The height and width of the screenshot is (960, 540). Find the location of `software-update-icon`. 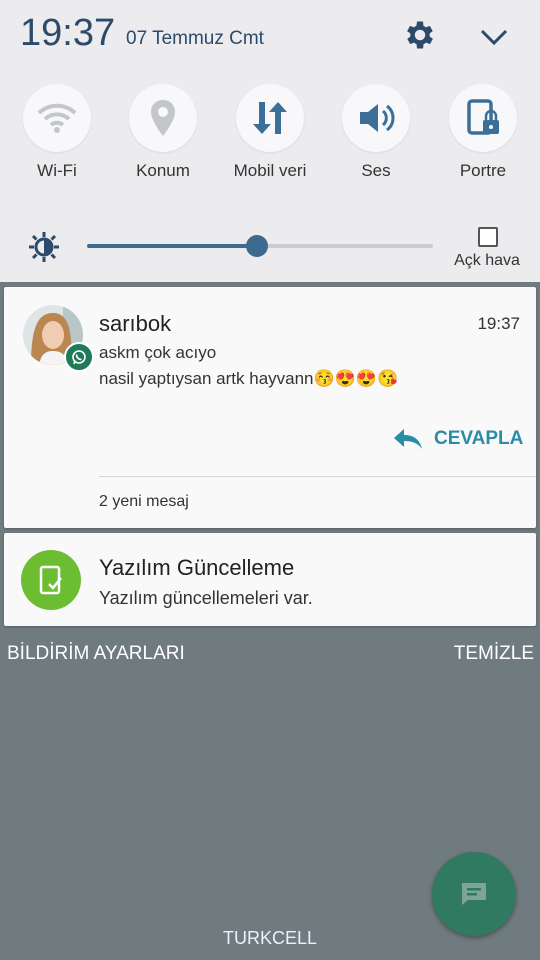

software-update-icon is located at coordinates (51, 580).